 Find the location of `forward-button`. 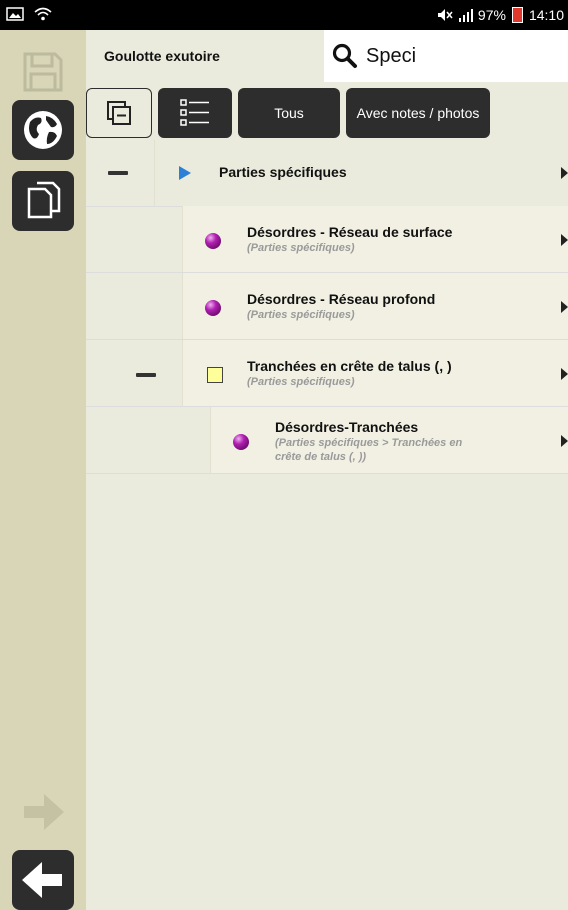

forward-button is located at coordinates (43, 812).